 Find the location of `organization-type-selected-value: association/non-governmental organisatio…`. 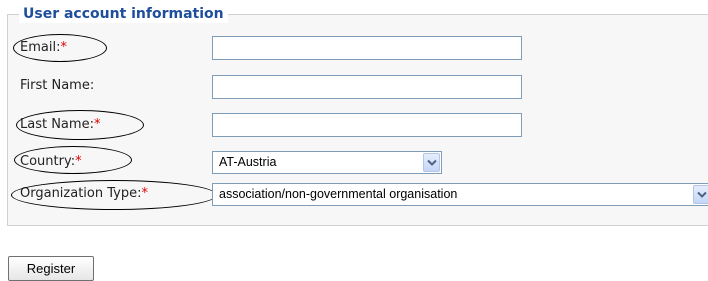

organization-type-selected-value: association/non-governmental organisatio… is located at coordinates (338, 194).